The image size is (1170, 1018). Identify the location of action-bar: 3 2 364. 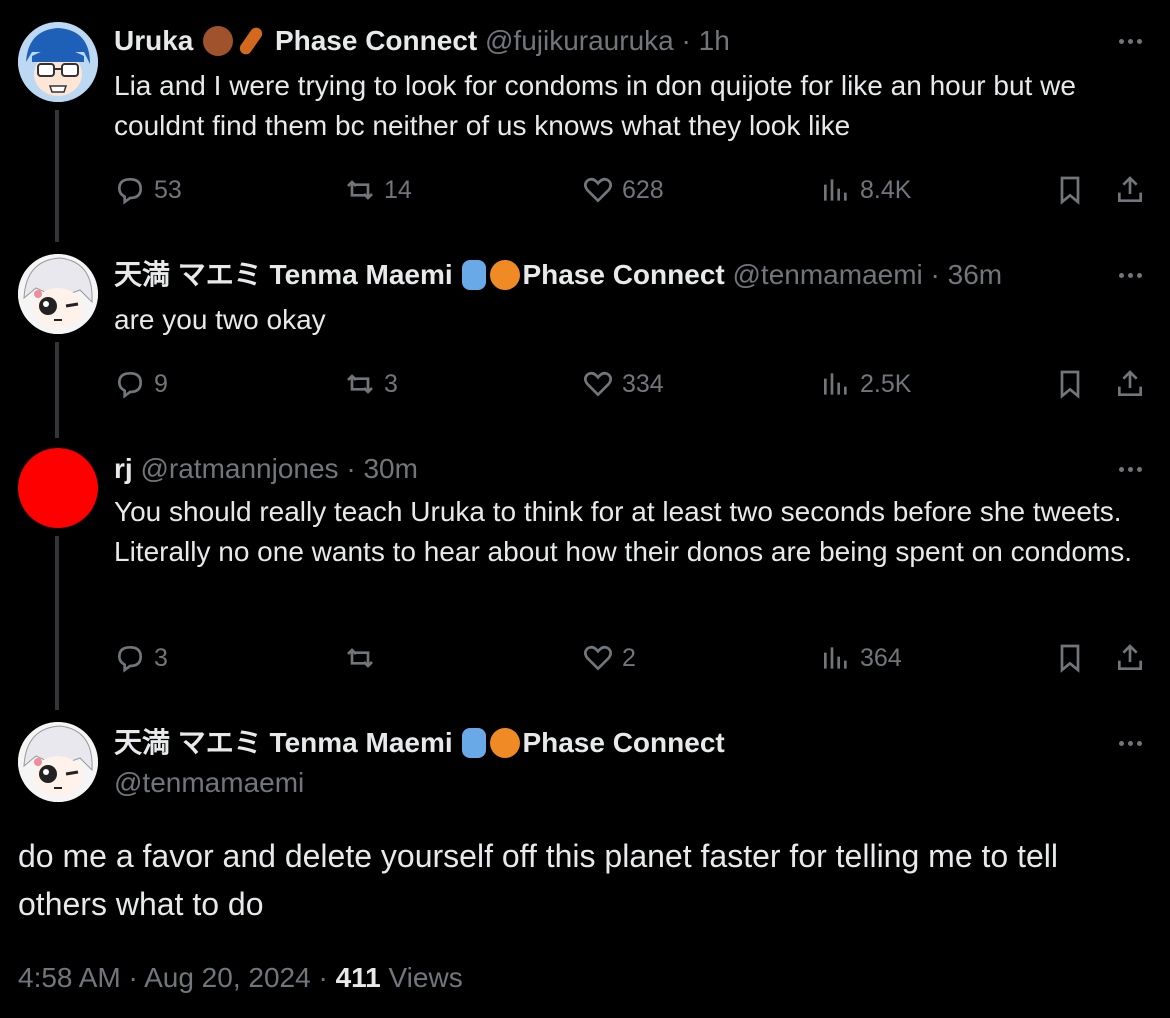
(634, 658).